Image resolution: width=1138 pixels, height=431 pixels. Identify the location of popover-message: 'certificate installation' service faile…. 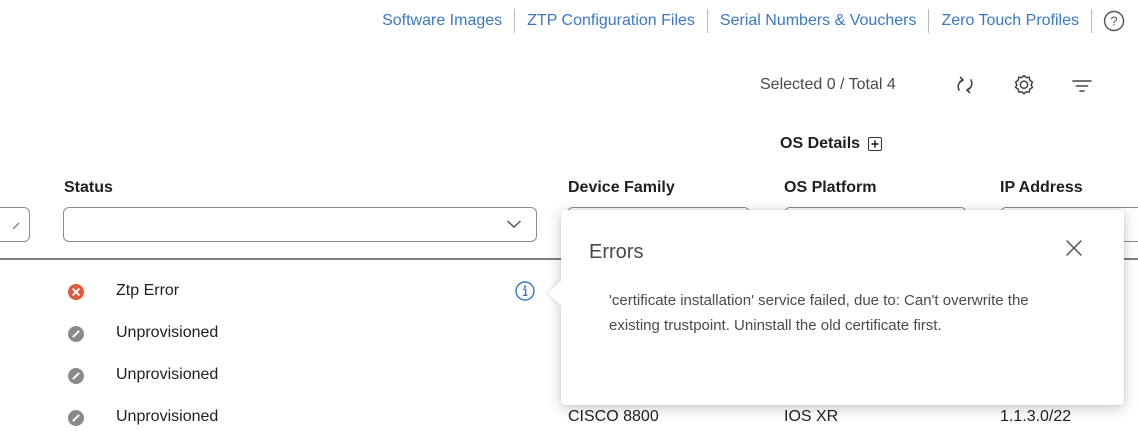
(819, 313).